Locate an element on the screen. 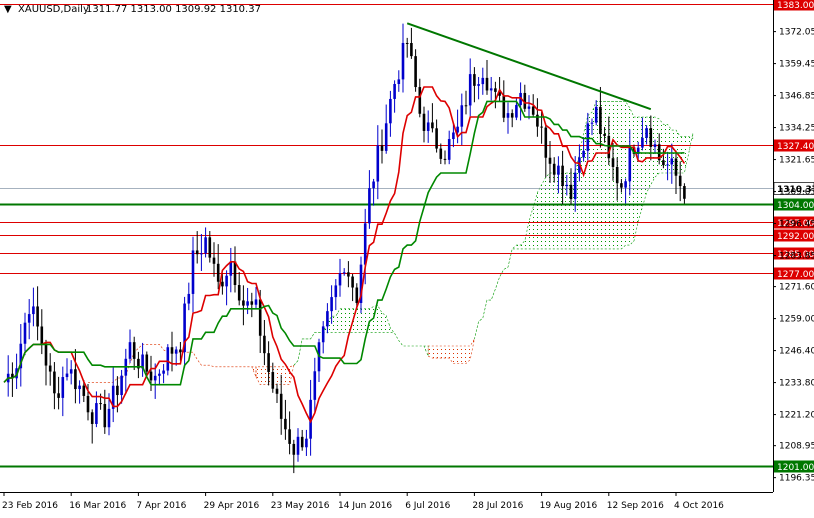 The height and width of the screenshot is (518, 814). level-label-1277.00: 1277.00 is located at coordinates (795, 275).